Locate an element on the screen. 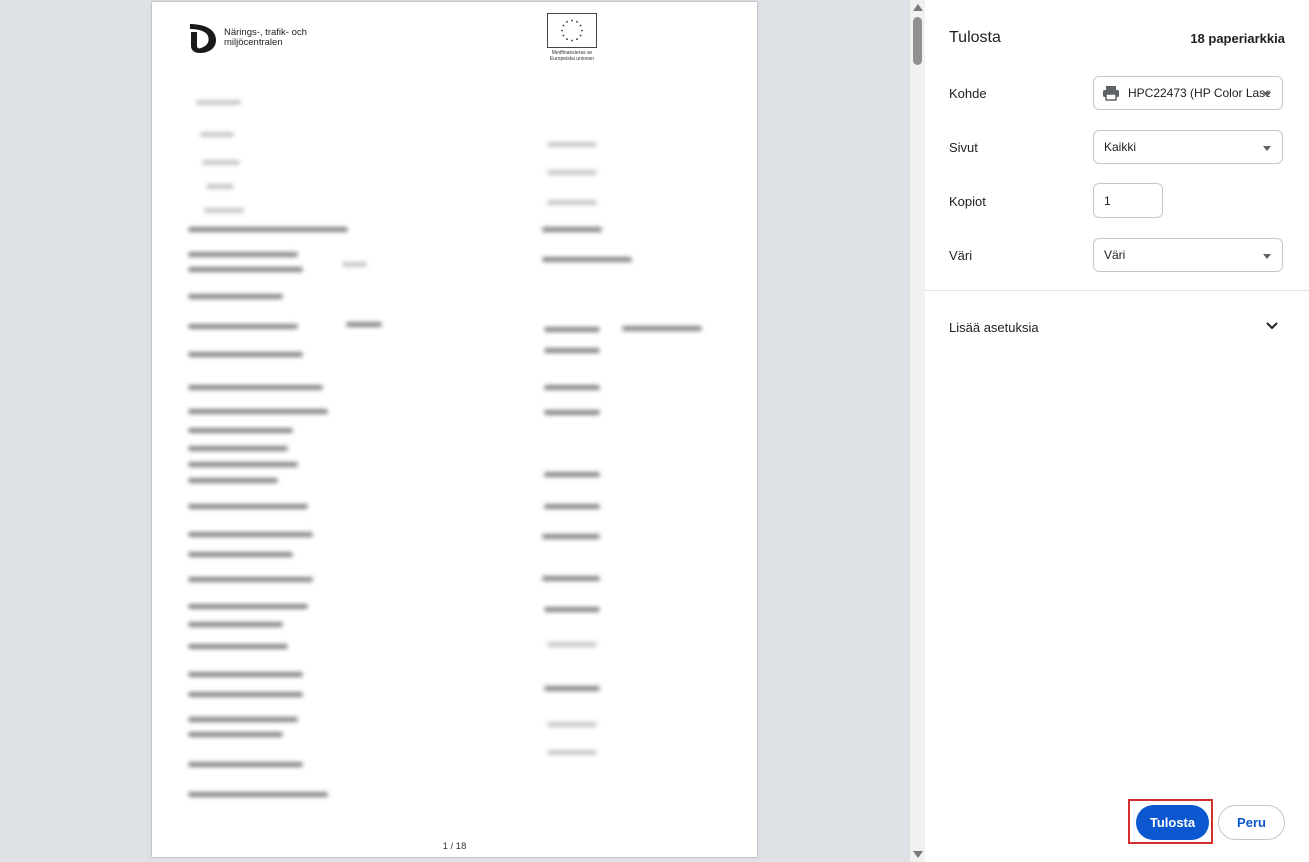 This screenshot has height=862, width=1309. eu-caption-line2: Europeiska unionen is located at coordinates (572, 59).